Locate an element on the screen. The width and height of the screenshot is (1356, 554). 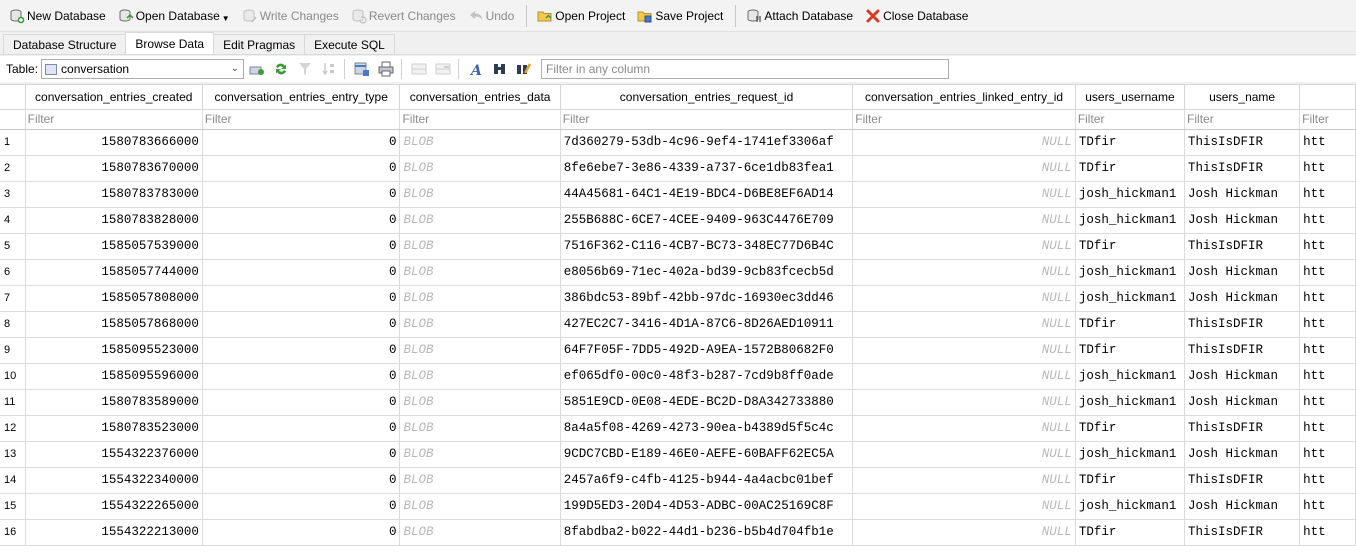
chevron-down-icon: ▼ is located at coordinates (226, 18).